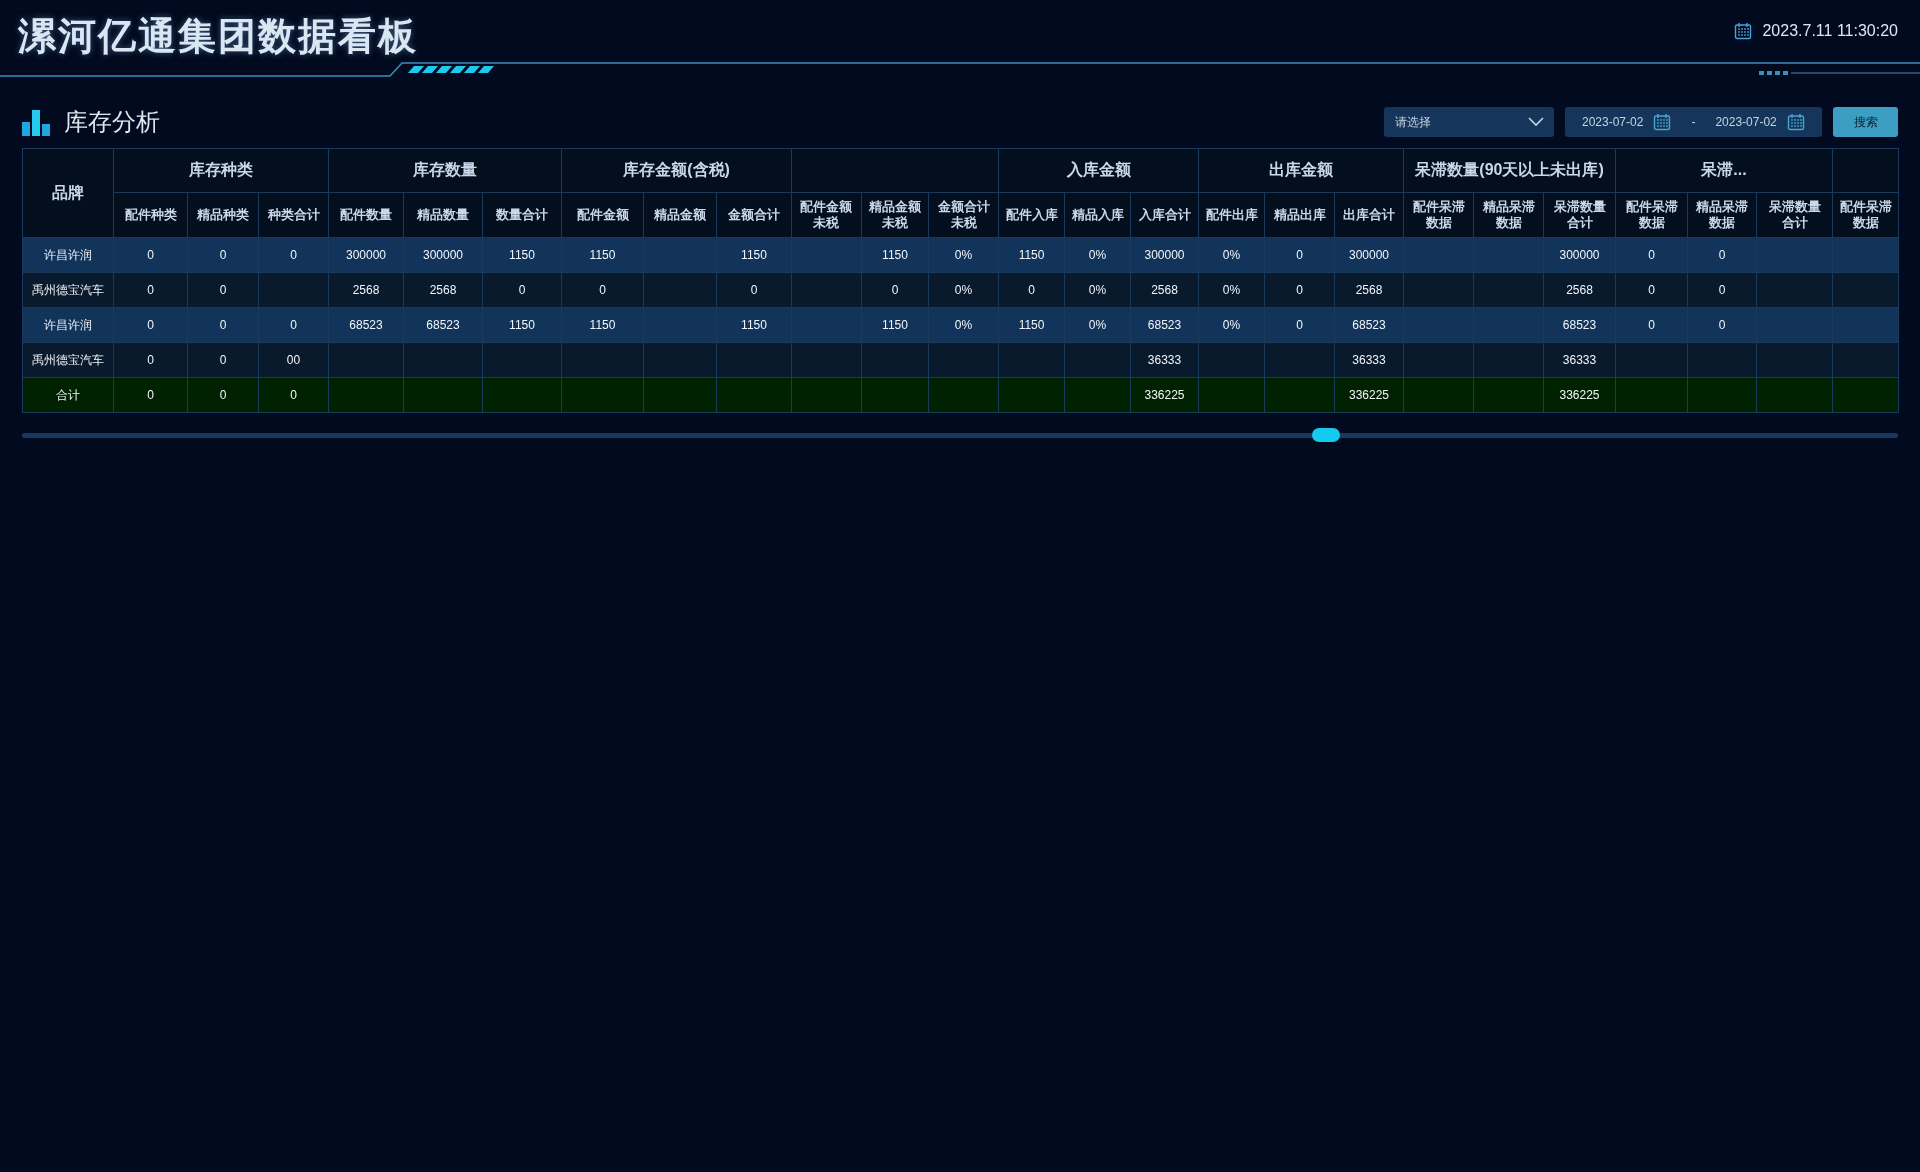 This screenshot has width=1920, height=1172. What do you see at coordinates (443, 215) in the screenshot?
I see `column-header: 精品数量` at bounding box center [443, 215].